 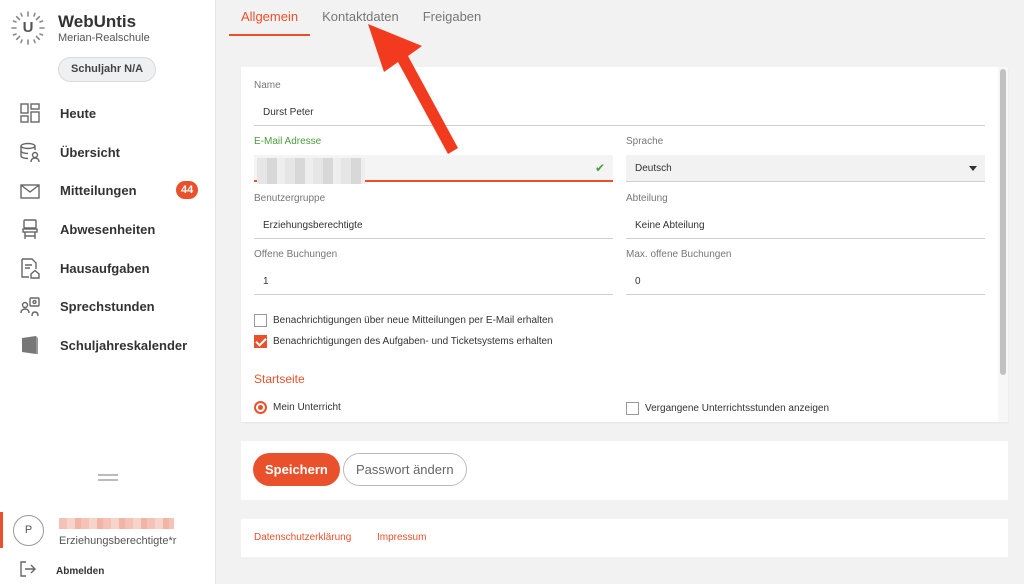 What do you see at coordinates (30, 113) in the screenshot?
I see `dashboard-icon` at bounding box center [30, 113].